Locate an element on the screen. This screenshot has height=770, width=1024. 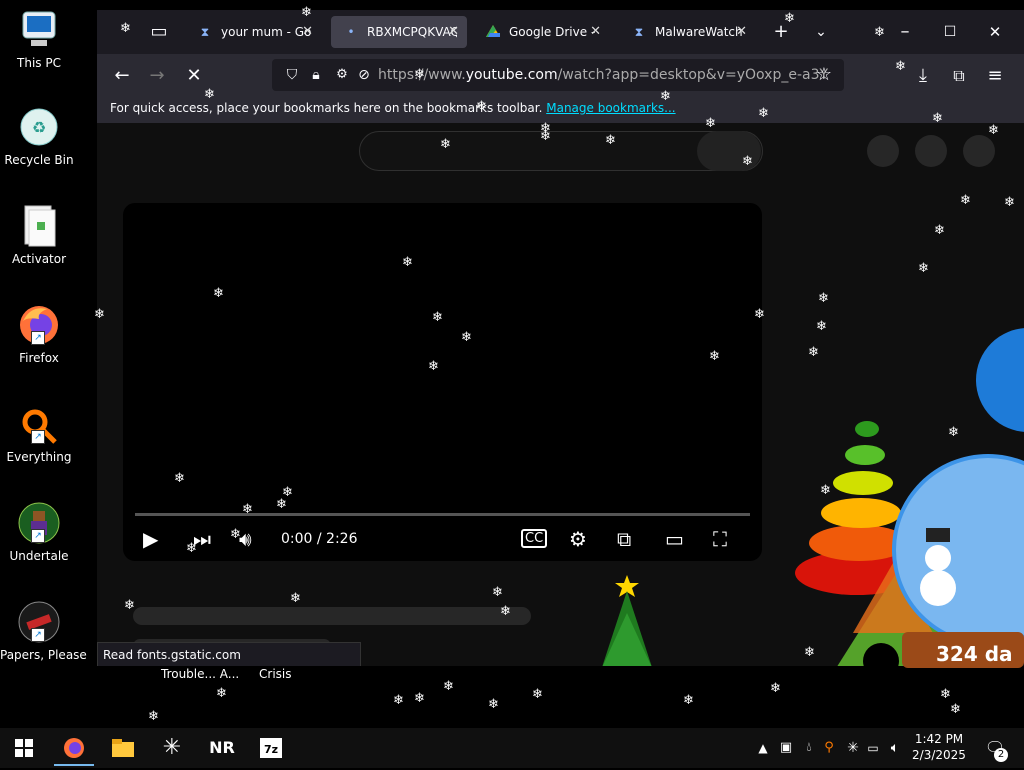
tray-search-icon: ⚲ is located at coordinates (829, 748).